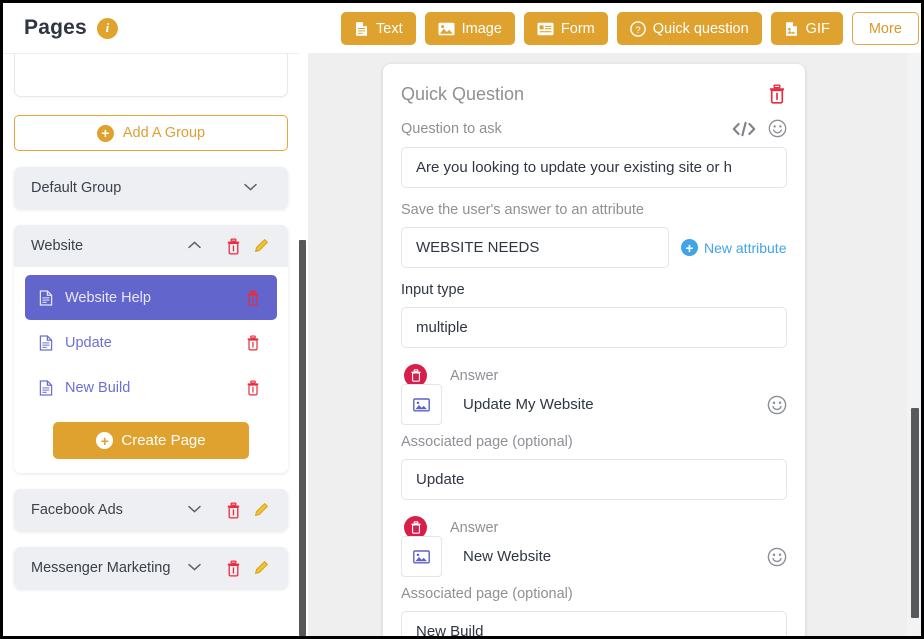 The height and width of the screenshot is (639, 924). I want to click on add-gif-label: GIF, so click(817, 28).